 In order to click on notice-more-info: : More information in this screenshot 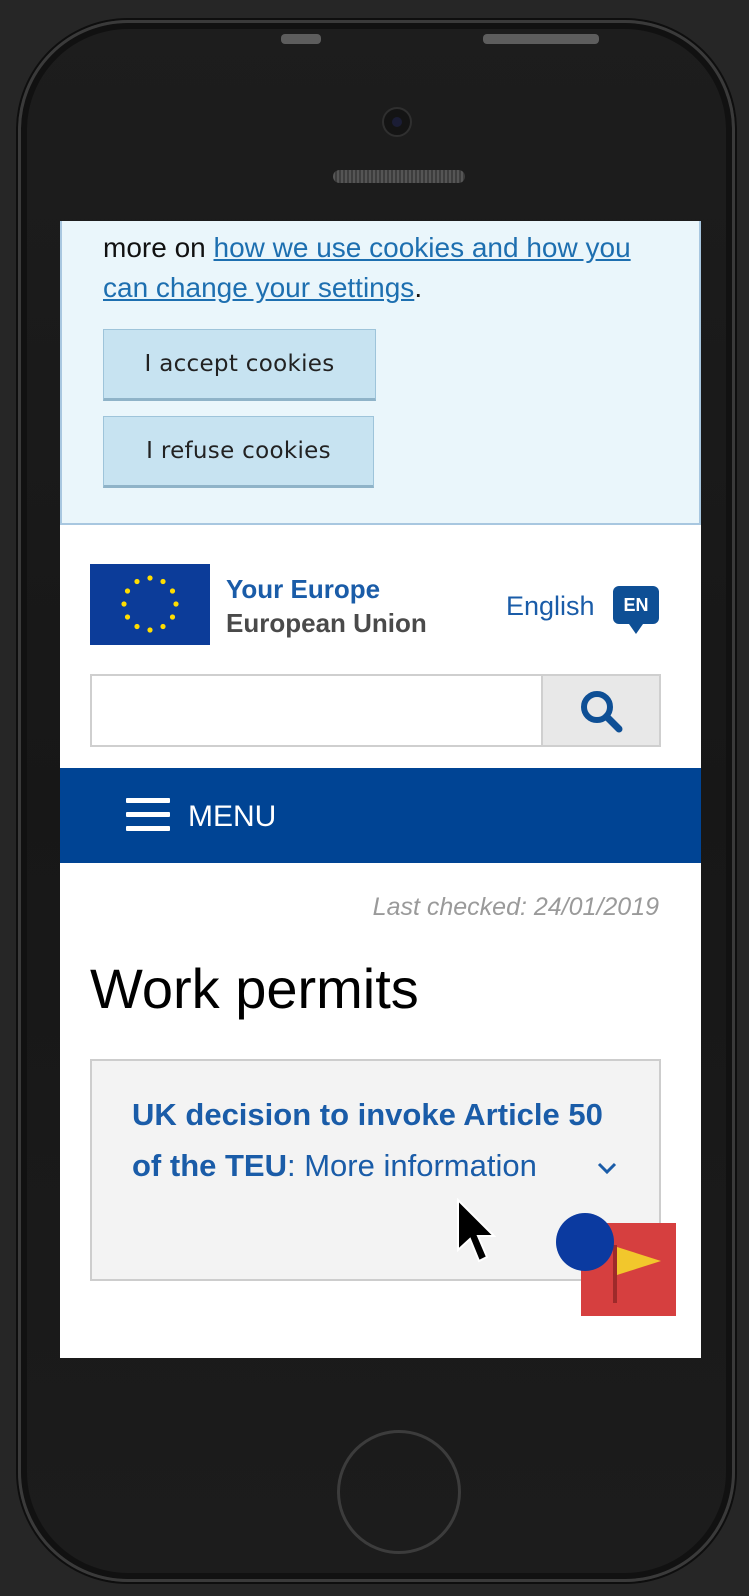, I will do `click(412, 1165)`.